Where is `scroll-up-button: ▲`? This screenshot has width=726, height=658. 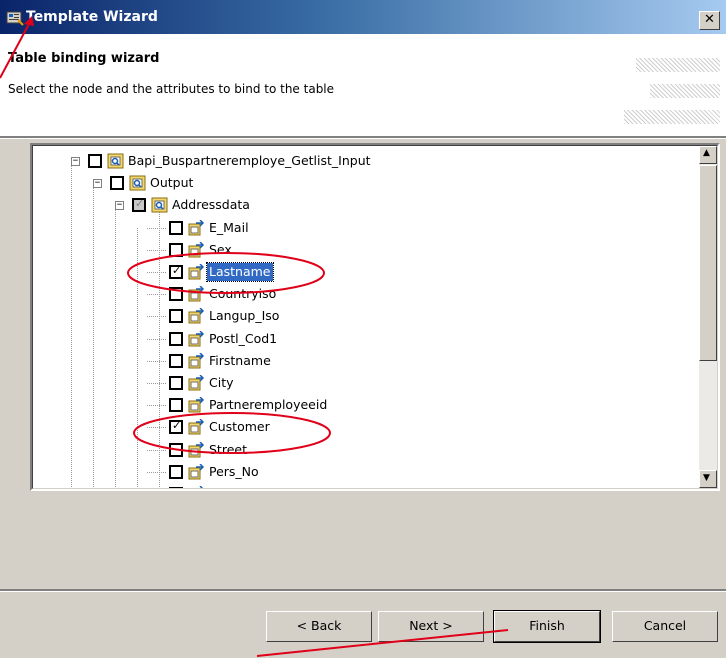
scroll-up-button: ▲ is located at coordinates (708, 155).